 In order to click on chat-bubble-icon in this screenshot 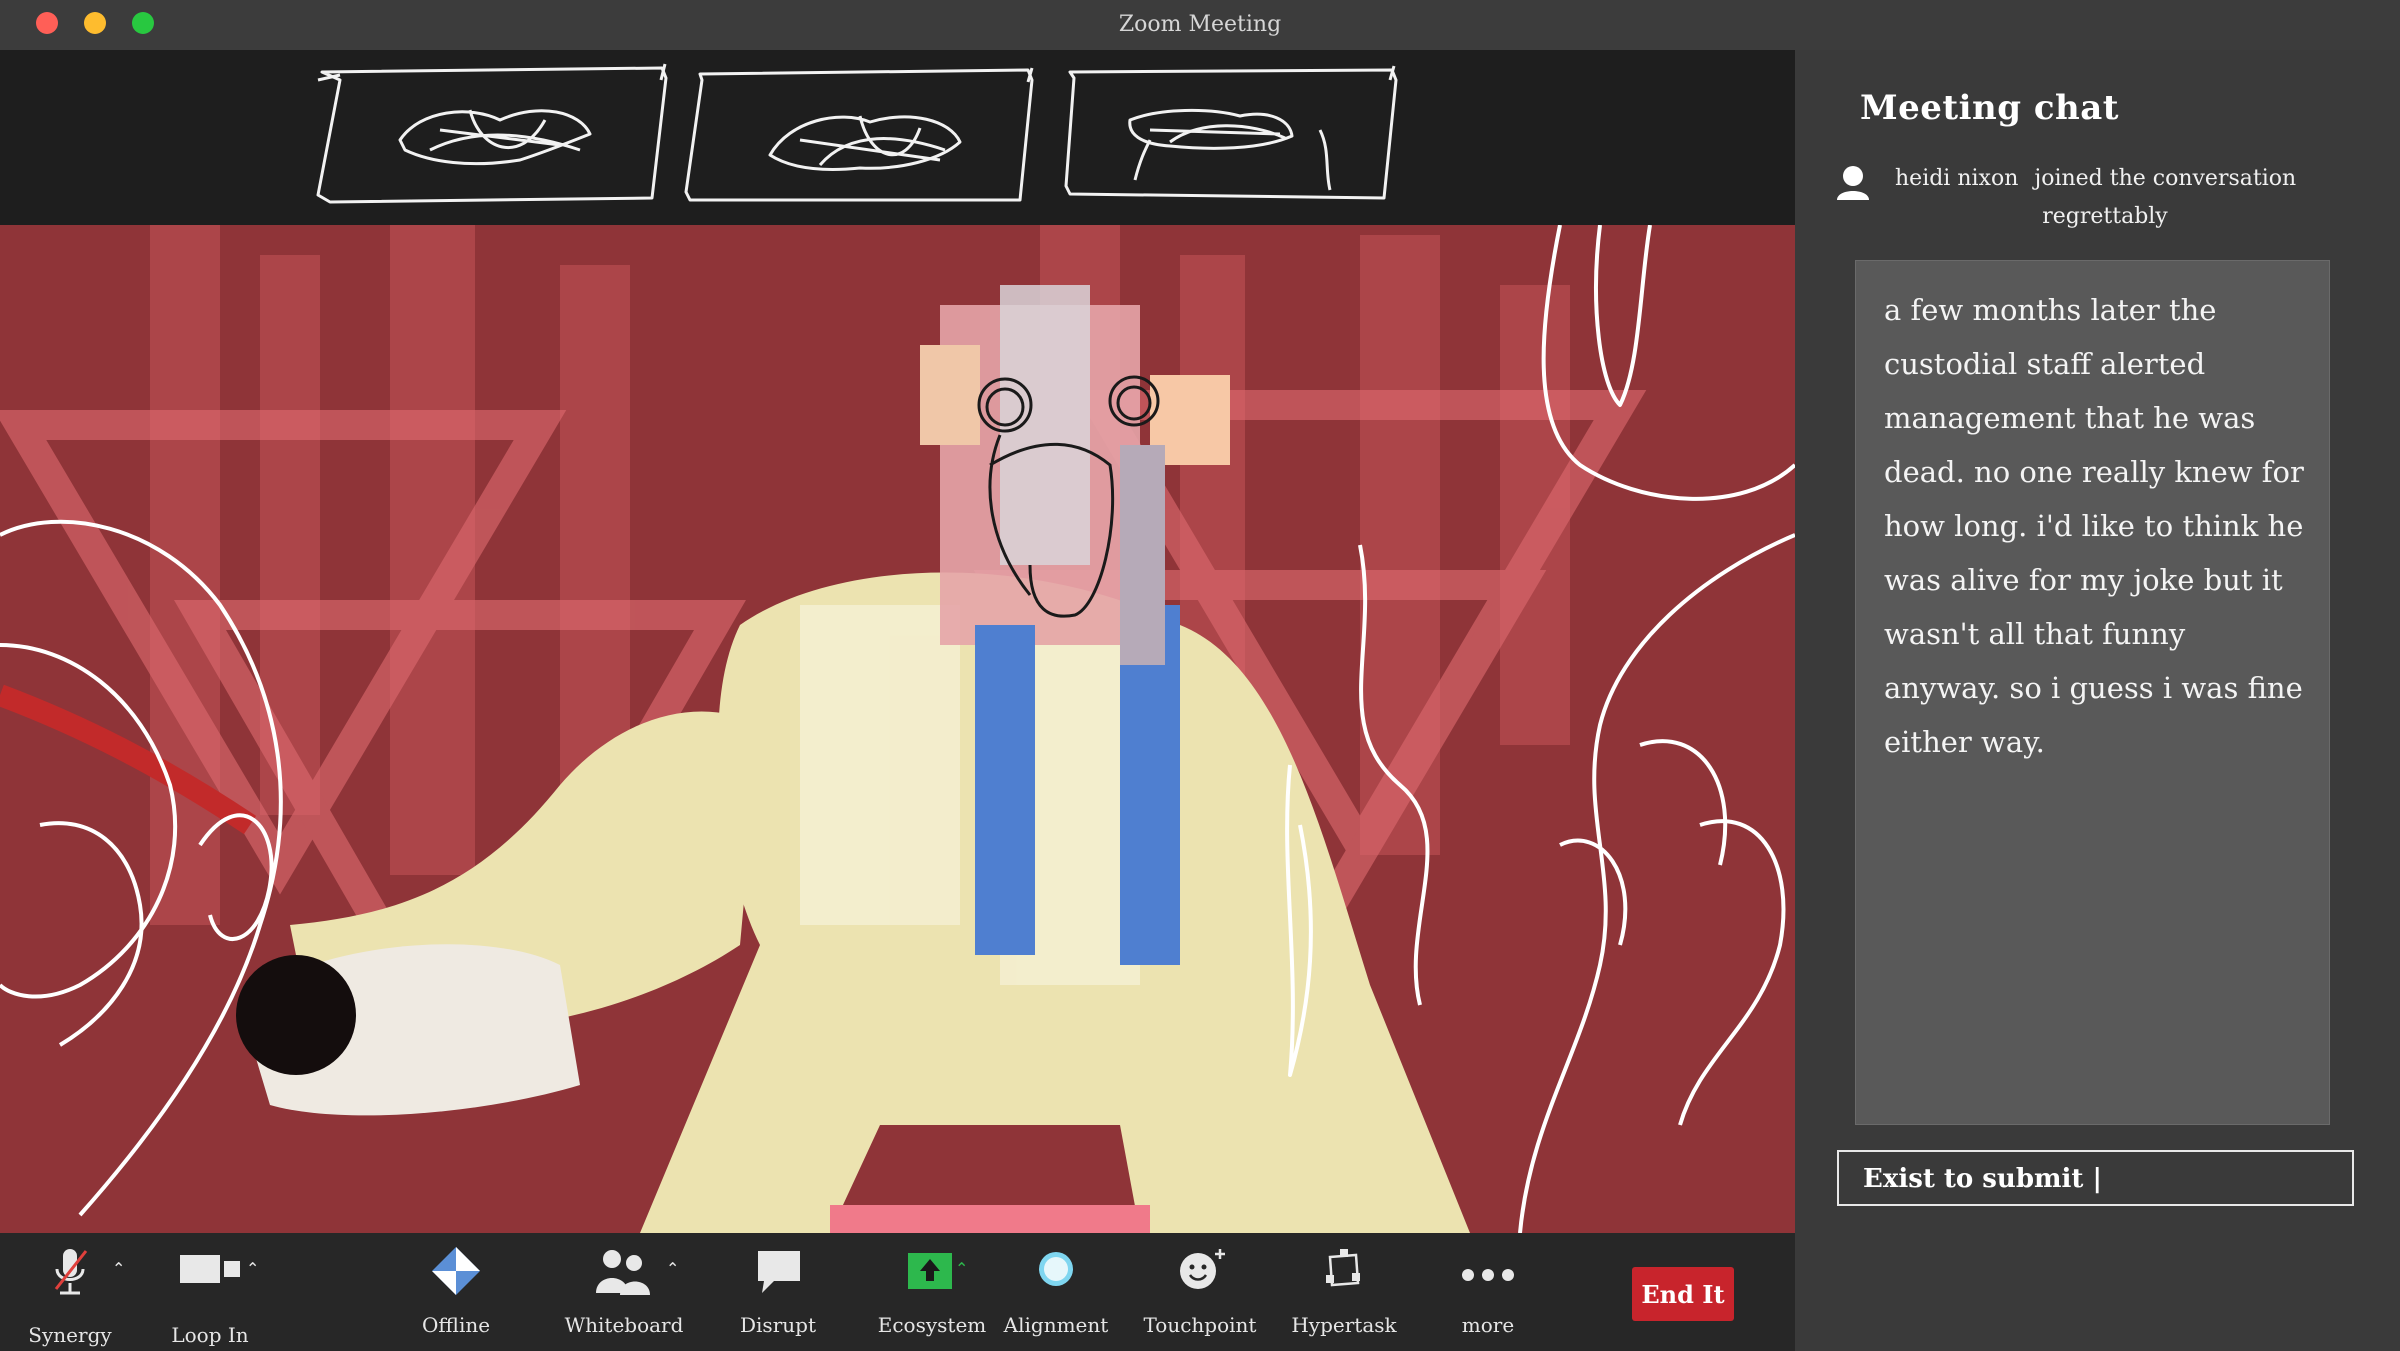, I will do `click(779, 1272)`.